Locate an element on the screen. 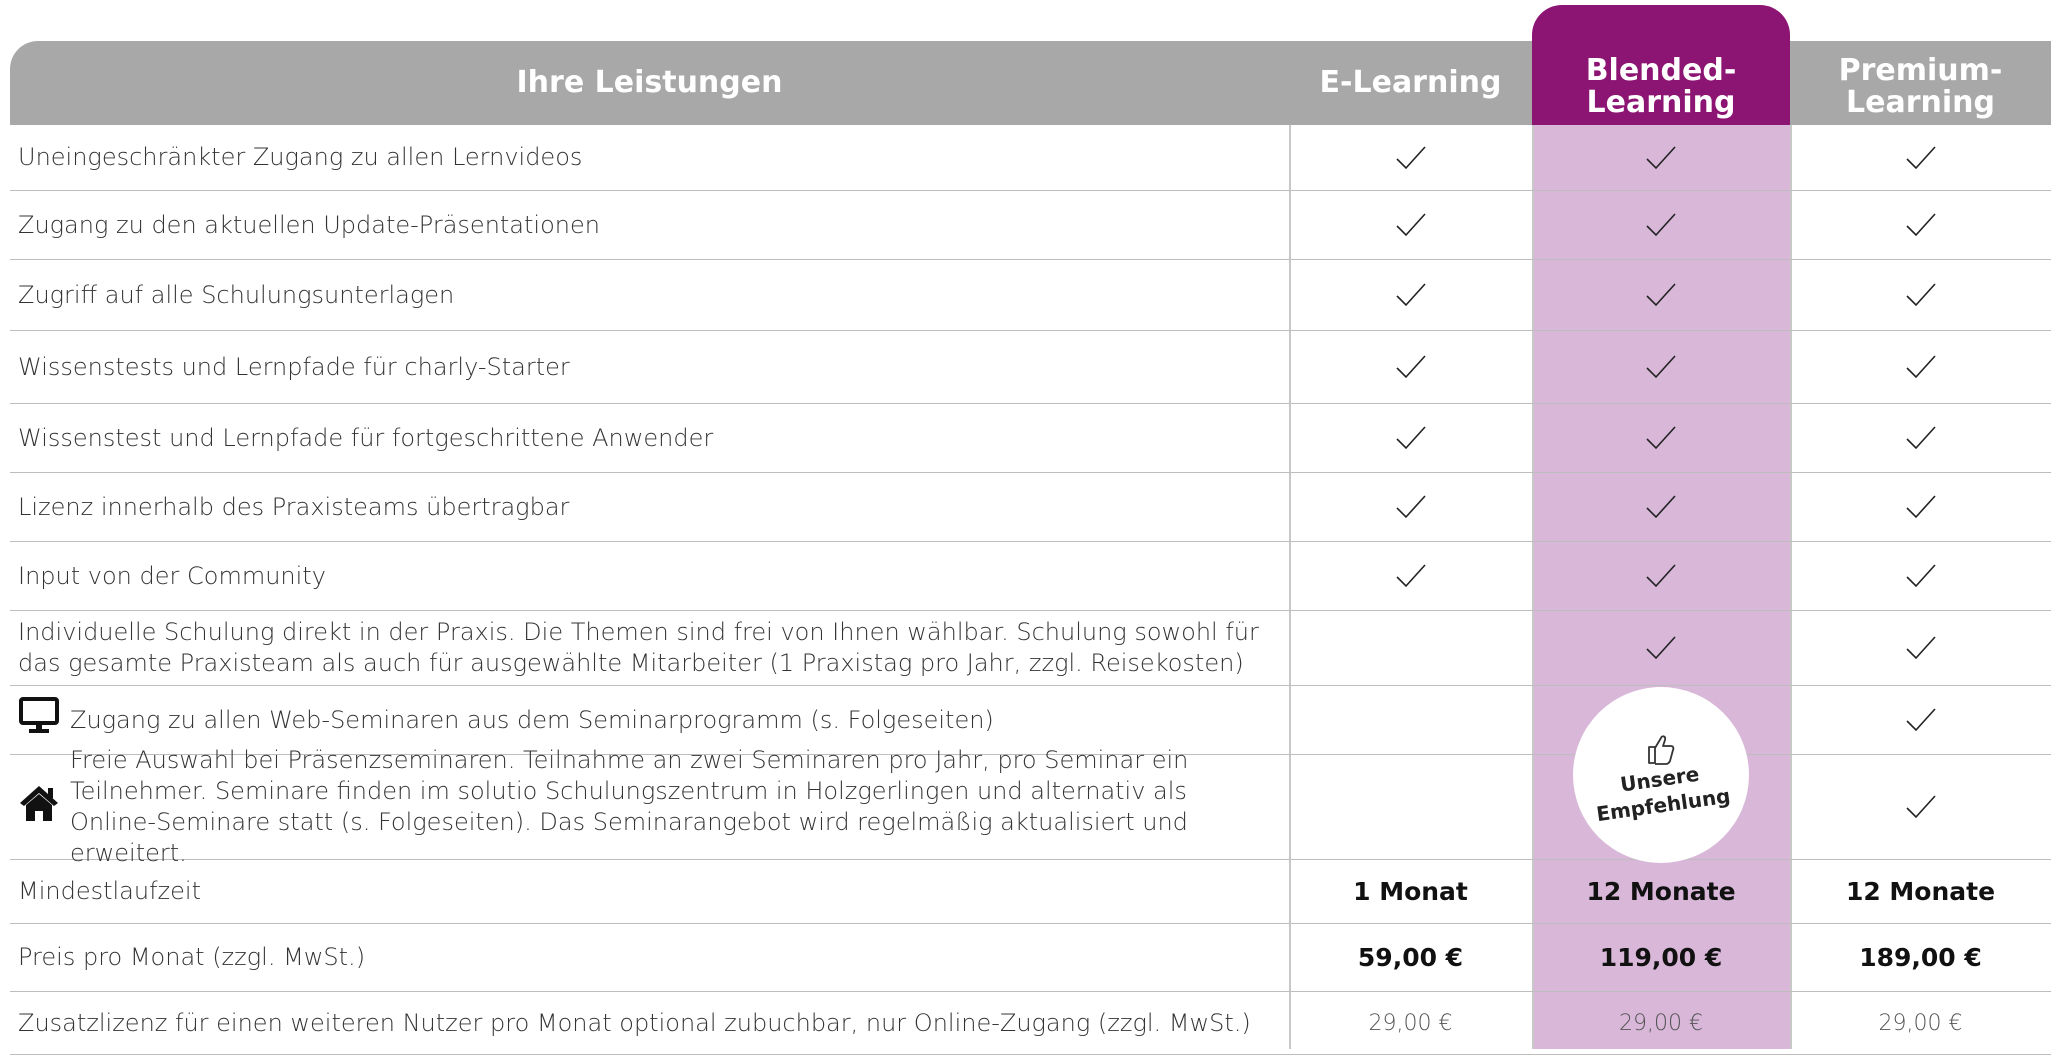  row-label-text: Input von der Community is located at coordinates (172, 575).